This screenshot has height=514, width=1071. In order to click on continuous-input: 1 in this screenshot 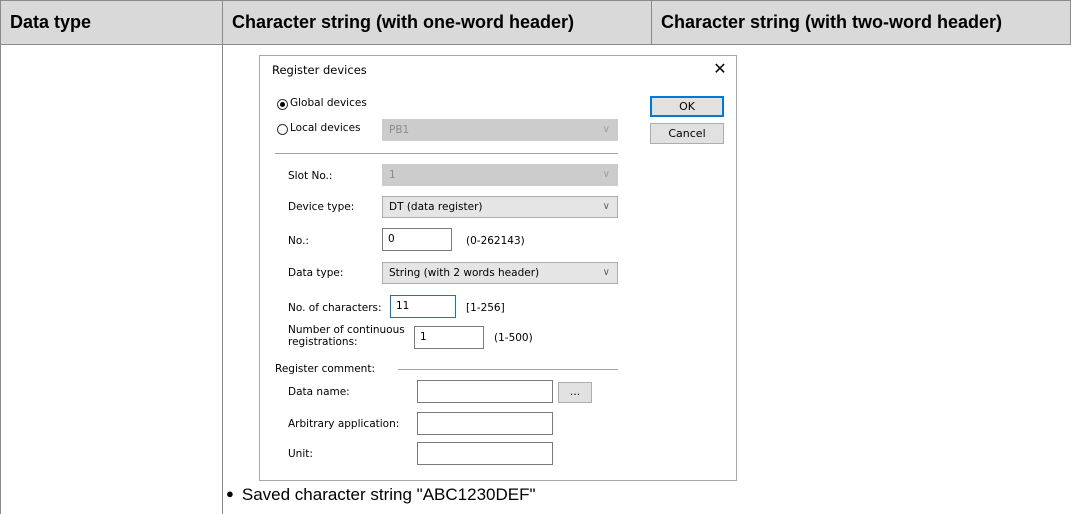, I will do `click(449, 337)`.